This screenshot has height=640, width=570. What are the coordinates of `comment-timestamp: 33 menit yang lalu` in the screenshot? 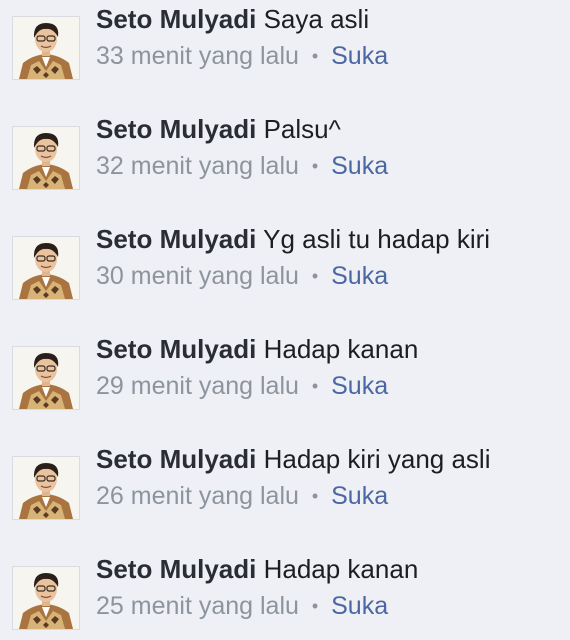 It's located at (197, 56).